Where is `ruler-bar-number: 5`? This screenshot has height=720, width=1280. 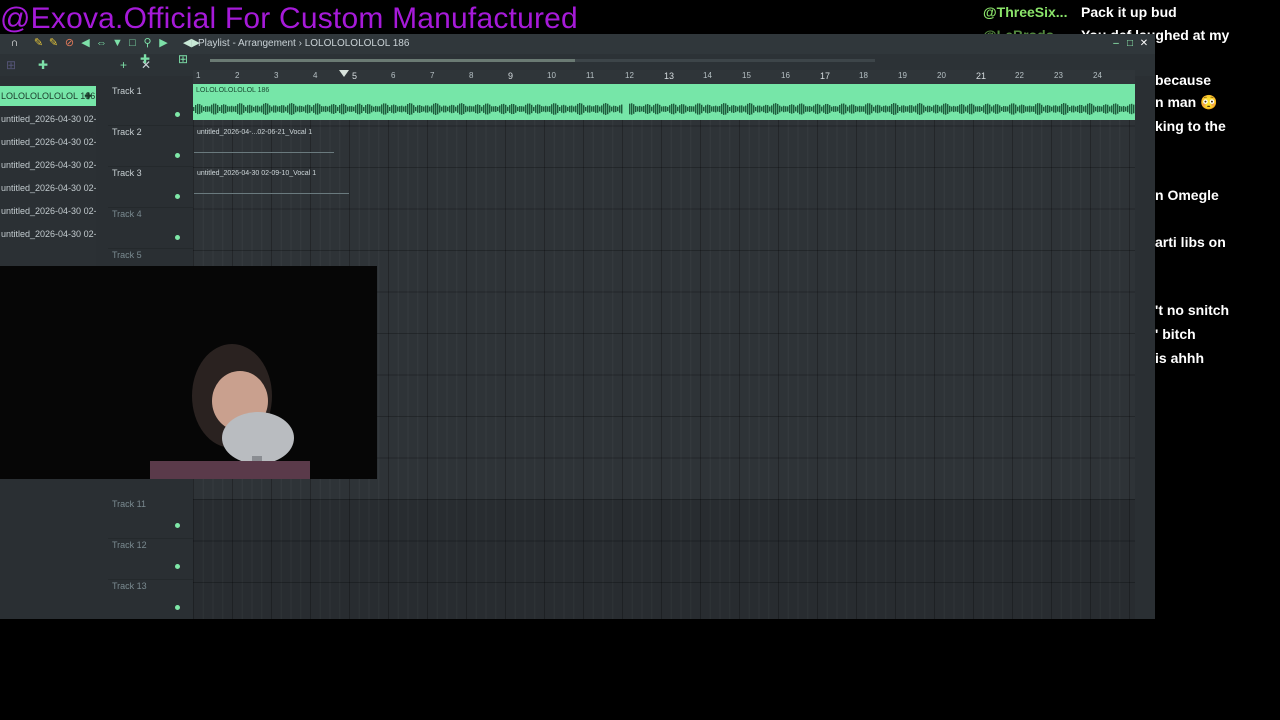 ruler-bar-number: 5 is located at coordinates (355, 76).